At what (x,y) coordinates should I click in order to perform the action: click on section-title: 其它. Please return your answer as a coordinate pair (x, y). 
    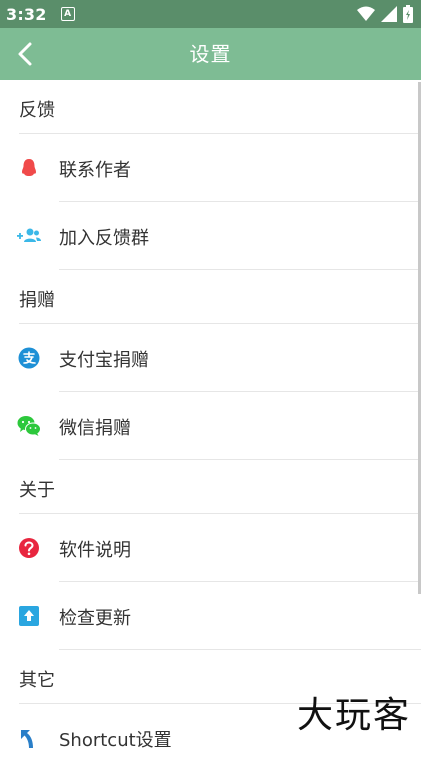
    Looking at the image, I should click on (37, 679).